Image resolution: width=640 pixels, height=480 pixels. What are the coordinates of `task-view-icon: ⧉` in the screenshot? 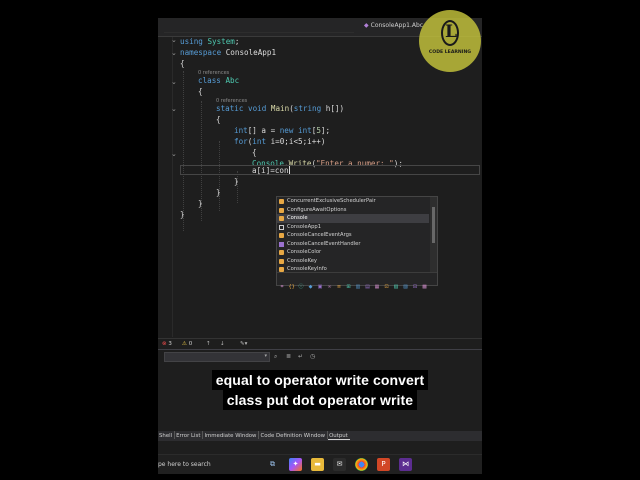 It's located at (272, 464).